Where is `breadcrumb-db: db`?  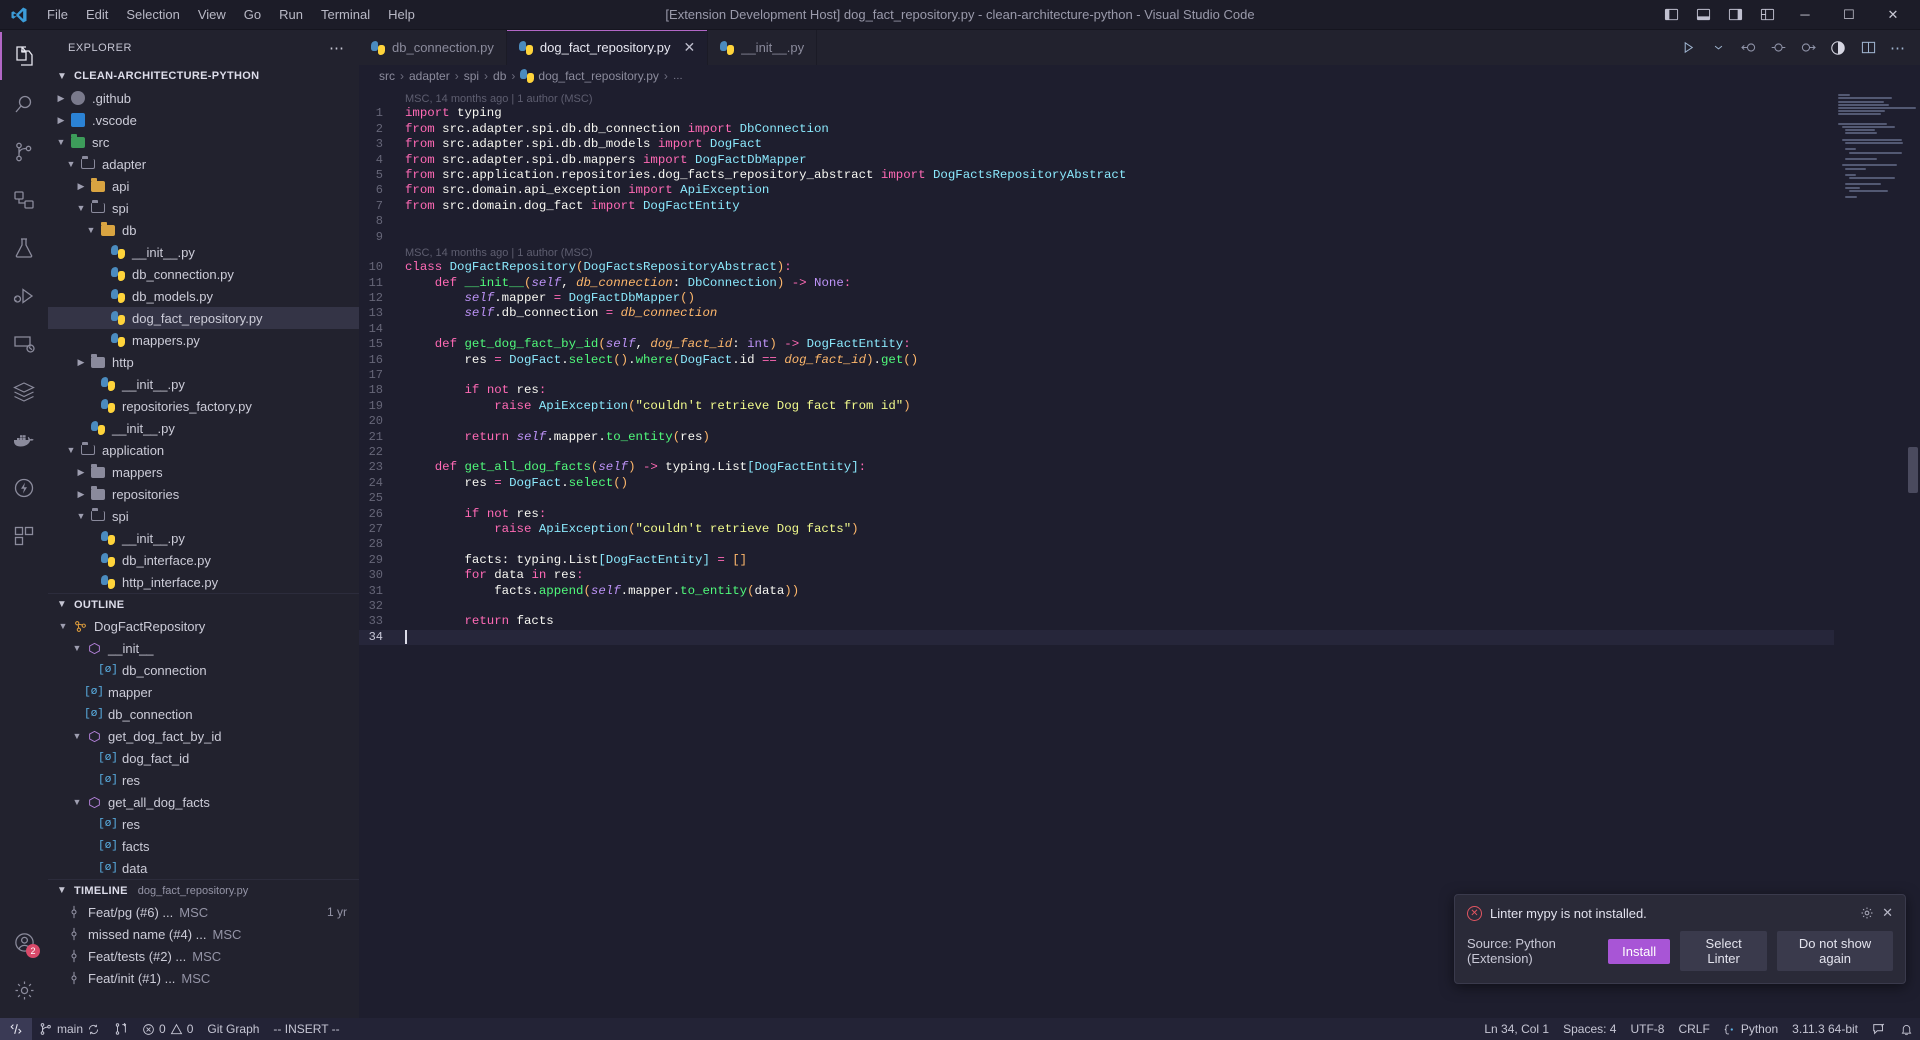
breadcrumb-db: db is located at coordinates (499, 76).